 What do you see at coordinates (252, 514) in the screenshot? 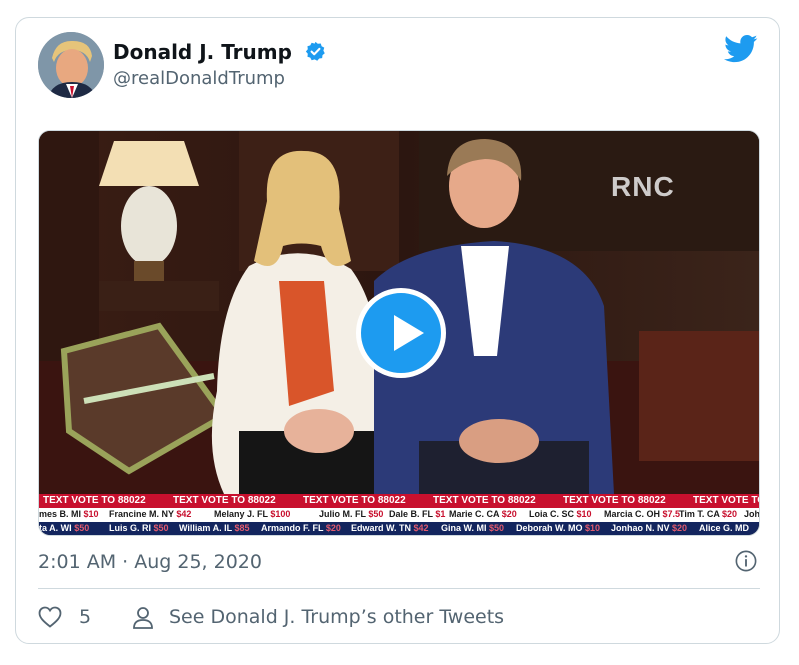
I see `donor-item: Melany J. FL $100` at bounding box center [252, 514].